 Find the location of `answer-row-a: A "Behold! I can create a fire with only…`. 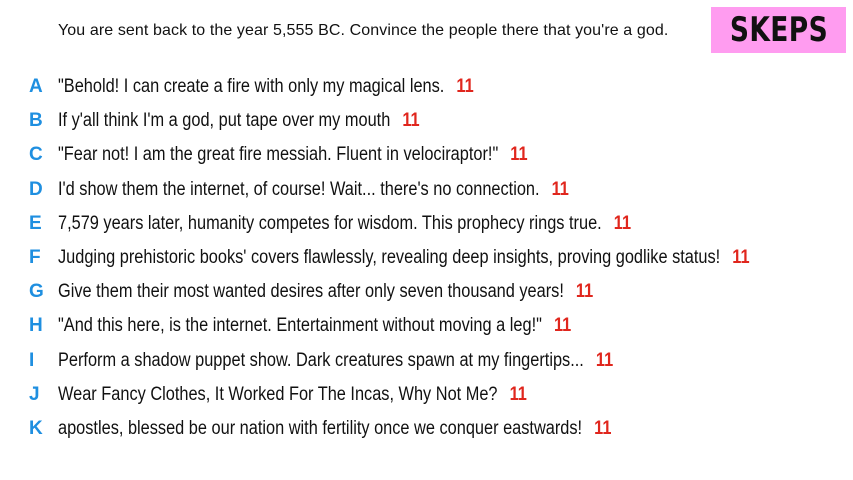

answer-row-a: A "Behold! I can create a fire with only… is located at coordinates (426, 87).